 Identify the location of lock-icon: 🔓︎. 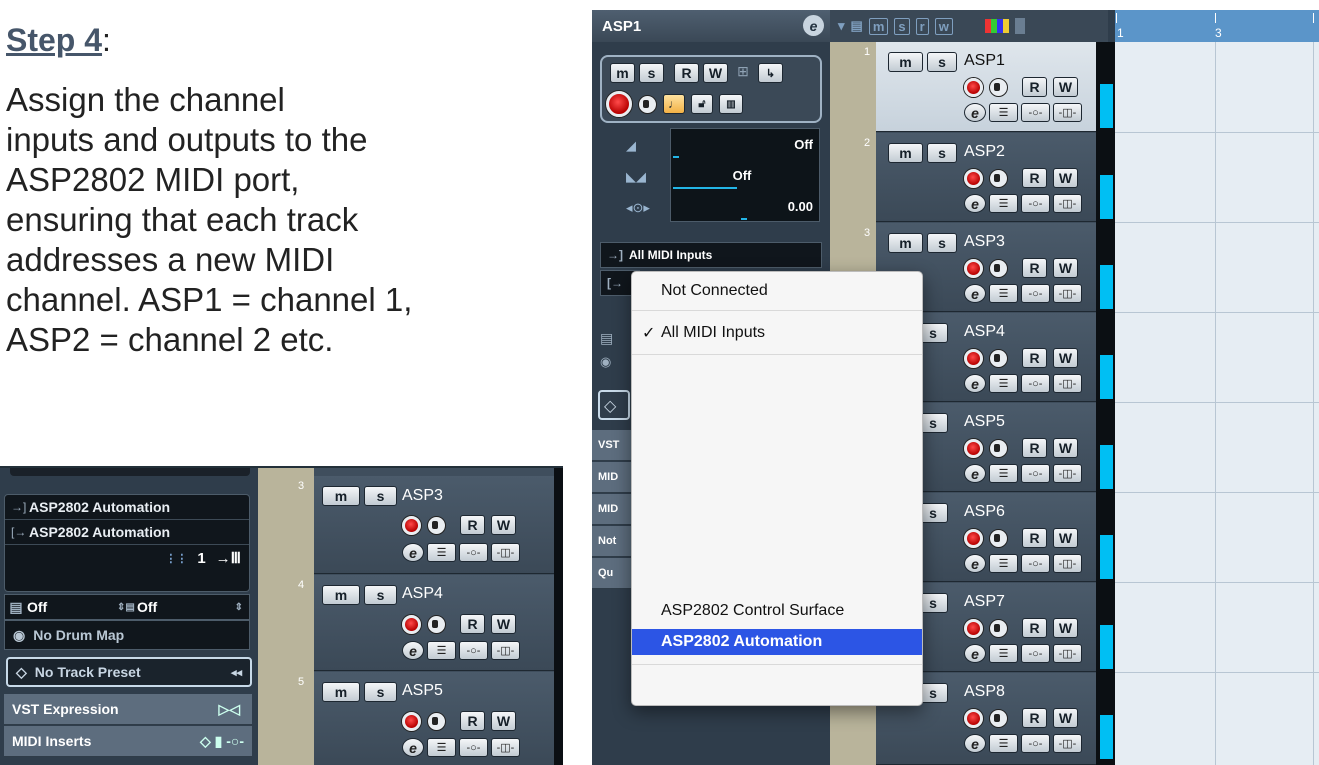
(702, 104).